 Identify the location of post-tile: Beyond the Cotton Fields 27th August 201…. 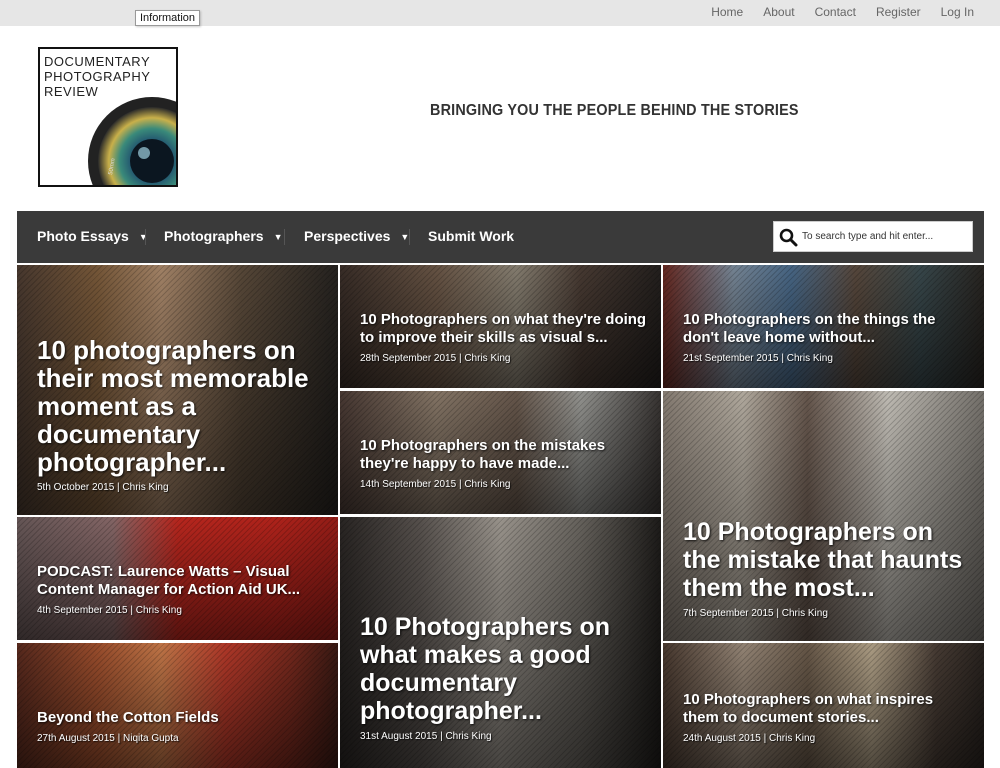
(177, 705).